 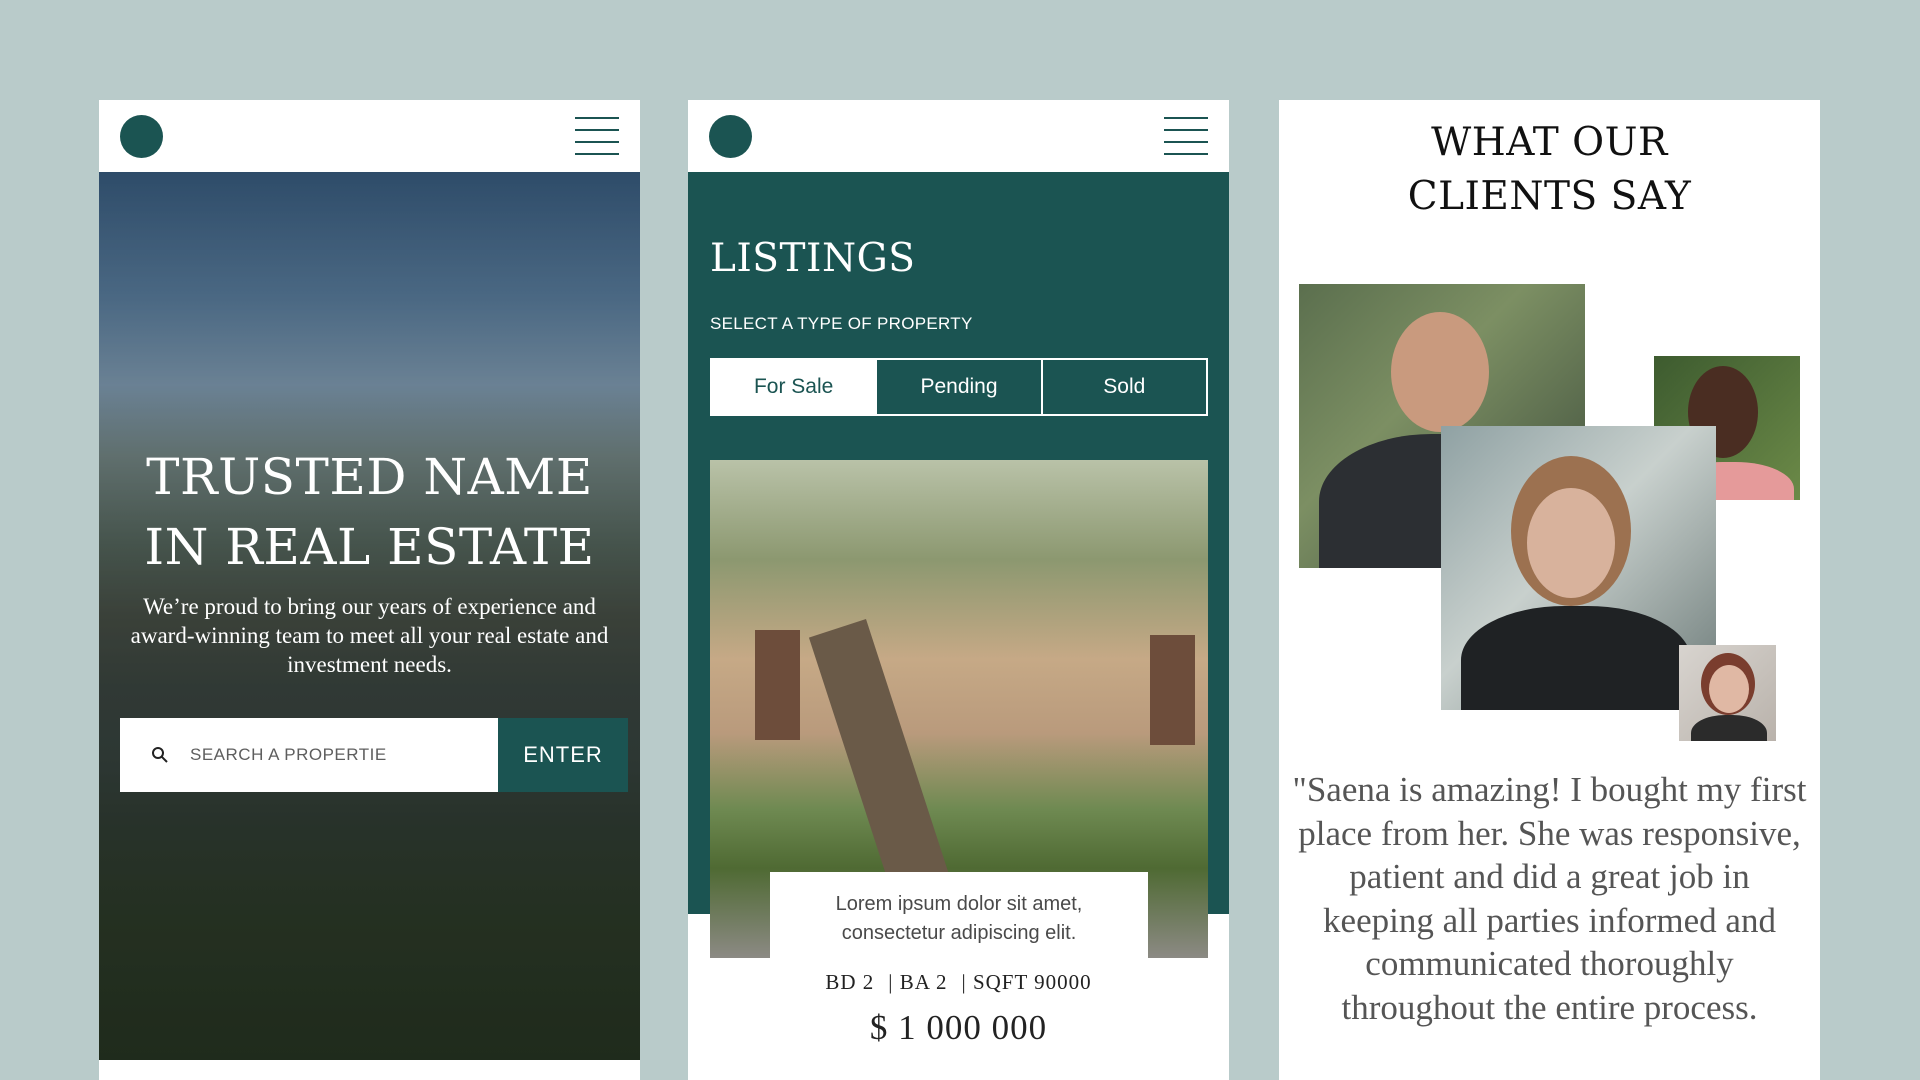 What do you see at coordinates (563, 755) in the screenshot?
I see `enter-button: ENTER` at bounding box center [563, 755].